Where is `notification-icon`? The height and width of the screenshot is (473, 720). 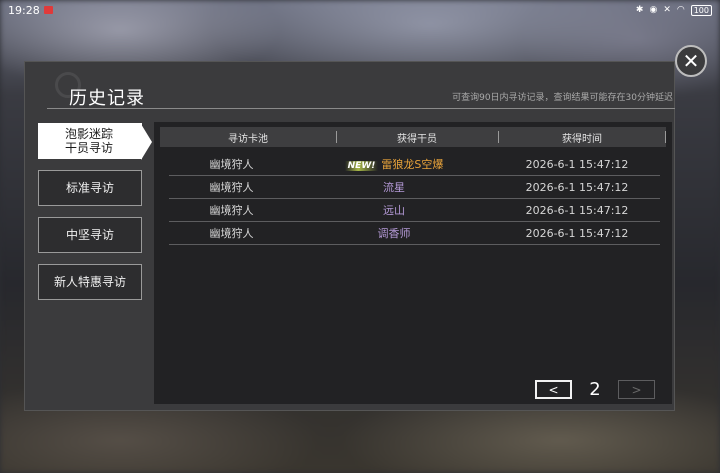
notification-icon is located at coordinates (48, 10).